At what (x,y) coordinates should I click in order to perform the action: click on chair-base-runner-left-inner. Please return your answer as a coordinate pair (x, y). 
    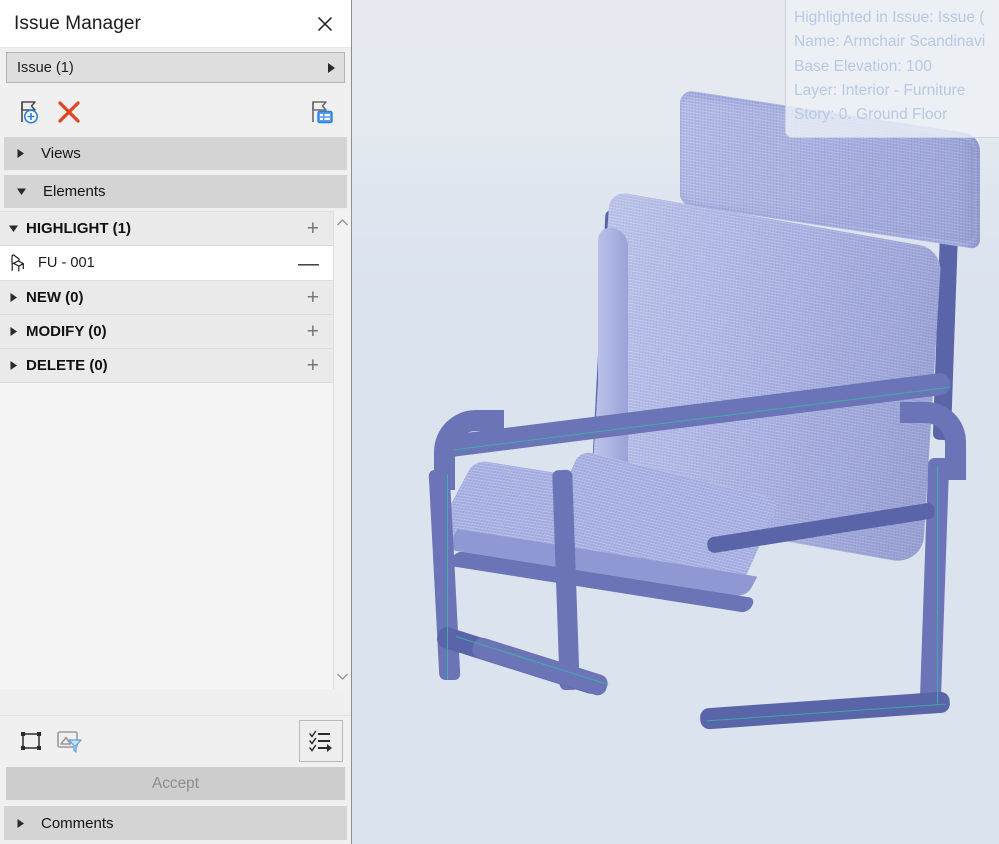
    Looking at the image, I should click on (540, 666).